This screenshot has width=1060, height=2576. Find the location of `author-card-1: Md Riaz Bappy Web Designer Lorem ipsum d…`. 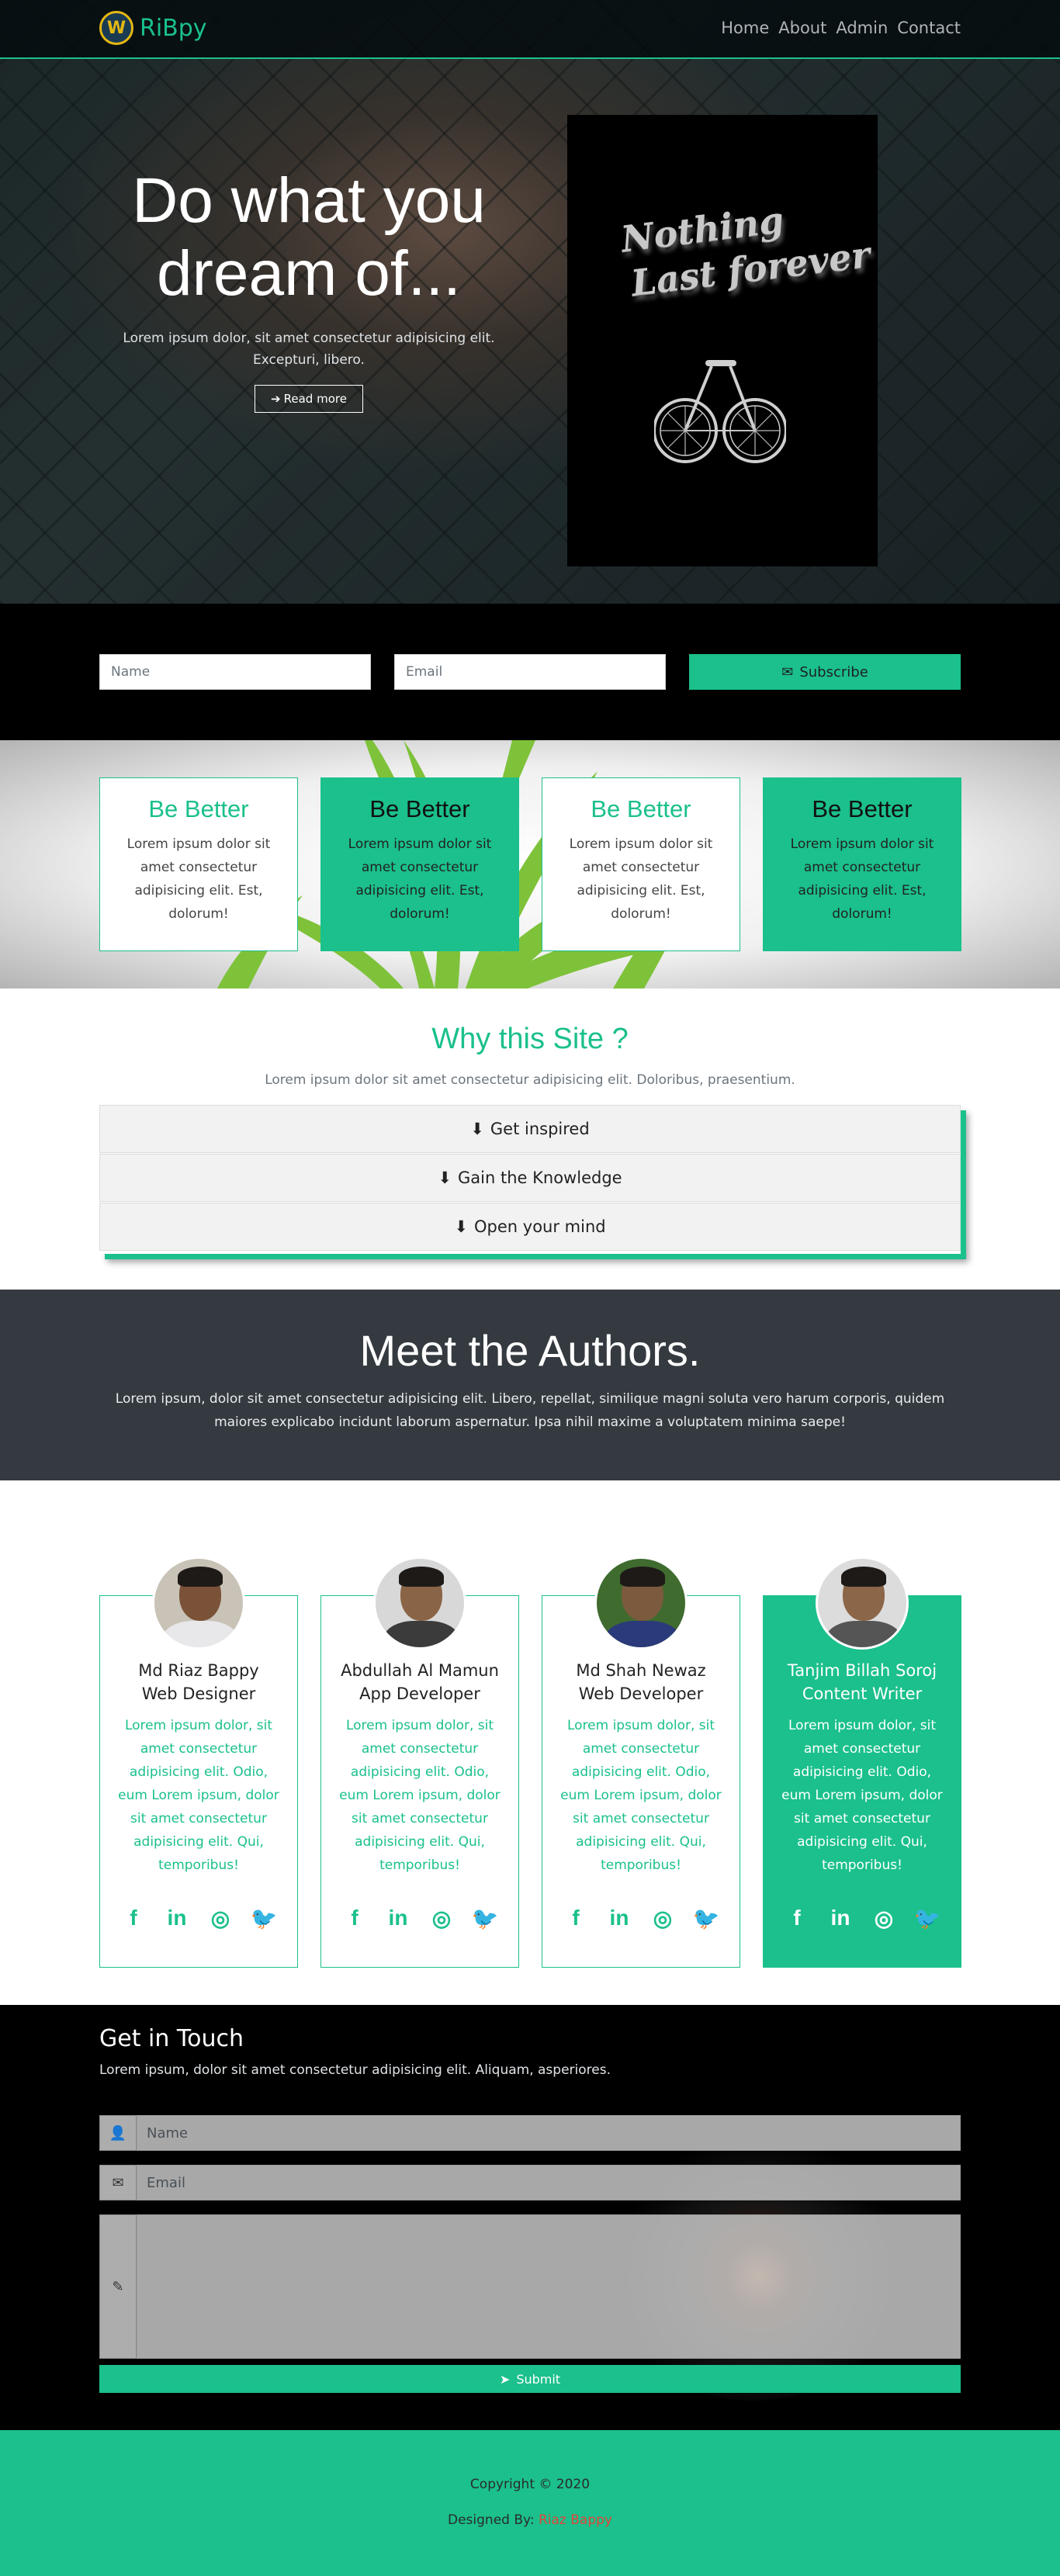

author-card-1: Md Riaz Bappy Web Designer Lorem ipsum d… is located at coordinates (198, 1782).